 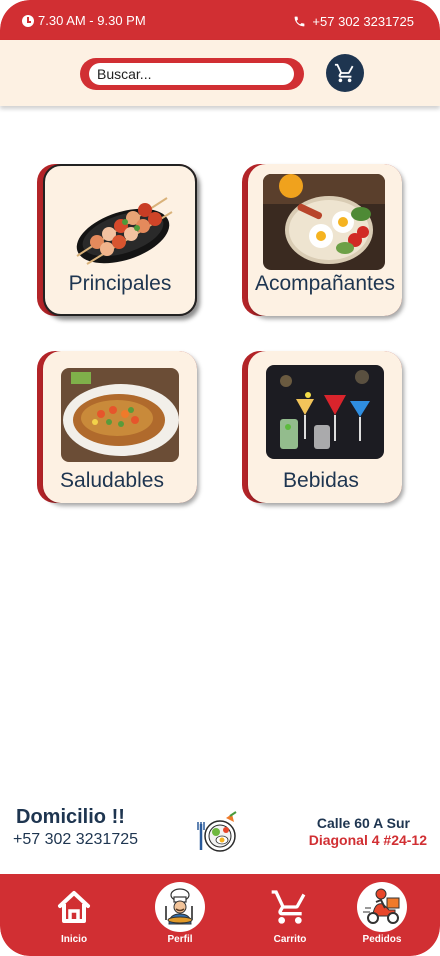 I want to click on category-label: Saludables, so click(x=112, y=480).